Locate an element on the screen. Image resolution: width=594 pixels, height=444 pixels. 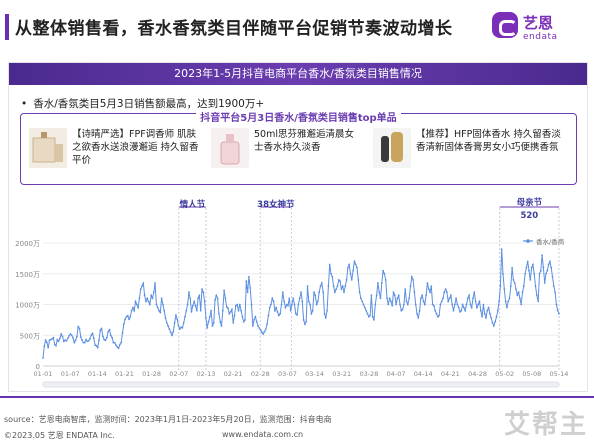
y-tick-label: 1500万 is located at coordinates (27, 275).